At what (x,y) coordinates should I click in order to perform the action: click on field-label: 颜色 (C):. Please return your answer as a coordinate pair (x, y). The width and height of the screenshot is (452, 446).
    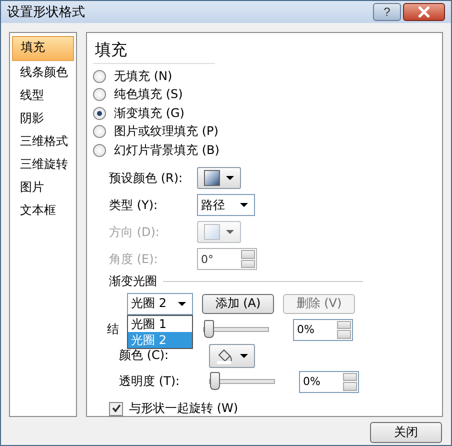
    Looking at the image, I should click on (144, 355).